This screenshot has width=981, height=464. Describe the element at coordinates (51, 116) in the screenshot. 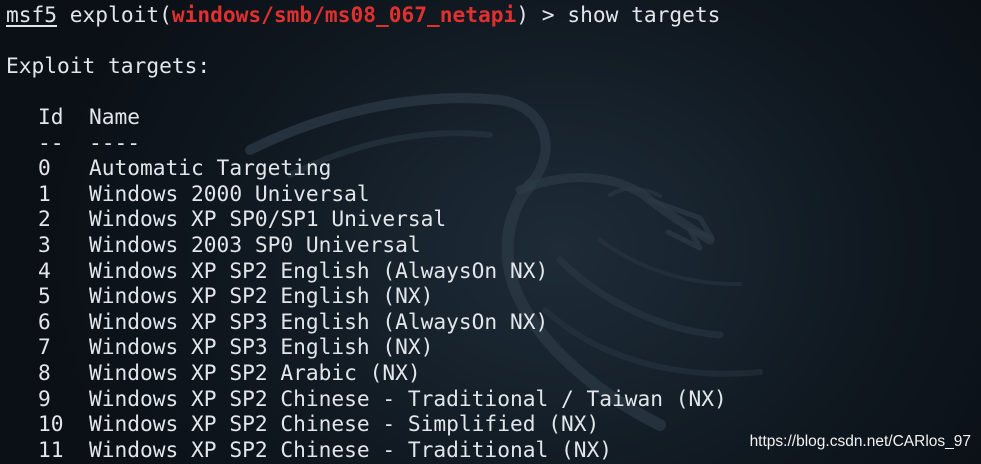

I see `header-id: Id` at that location.